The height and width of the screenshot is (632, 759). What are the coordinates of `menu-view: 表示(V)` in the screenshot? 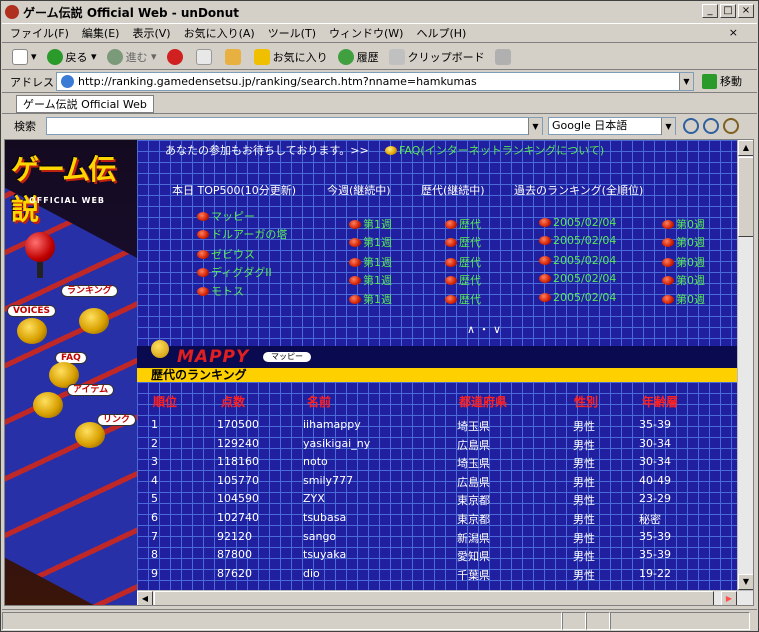 It's located at (151, 33).